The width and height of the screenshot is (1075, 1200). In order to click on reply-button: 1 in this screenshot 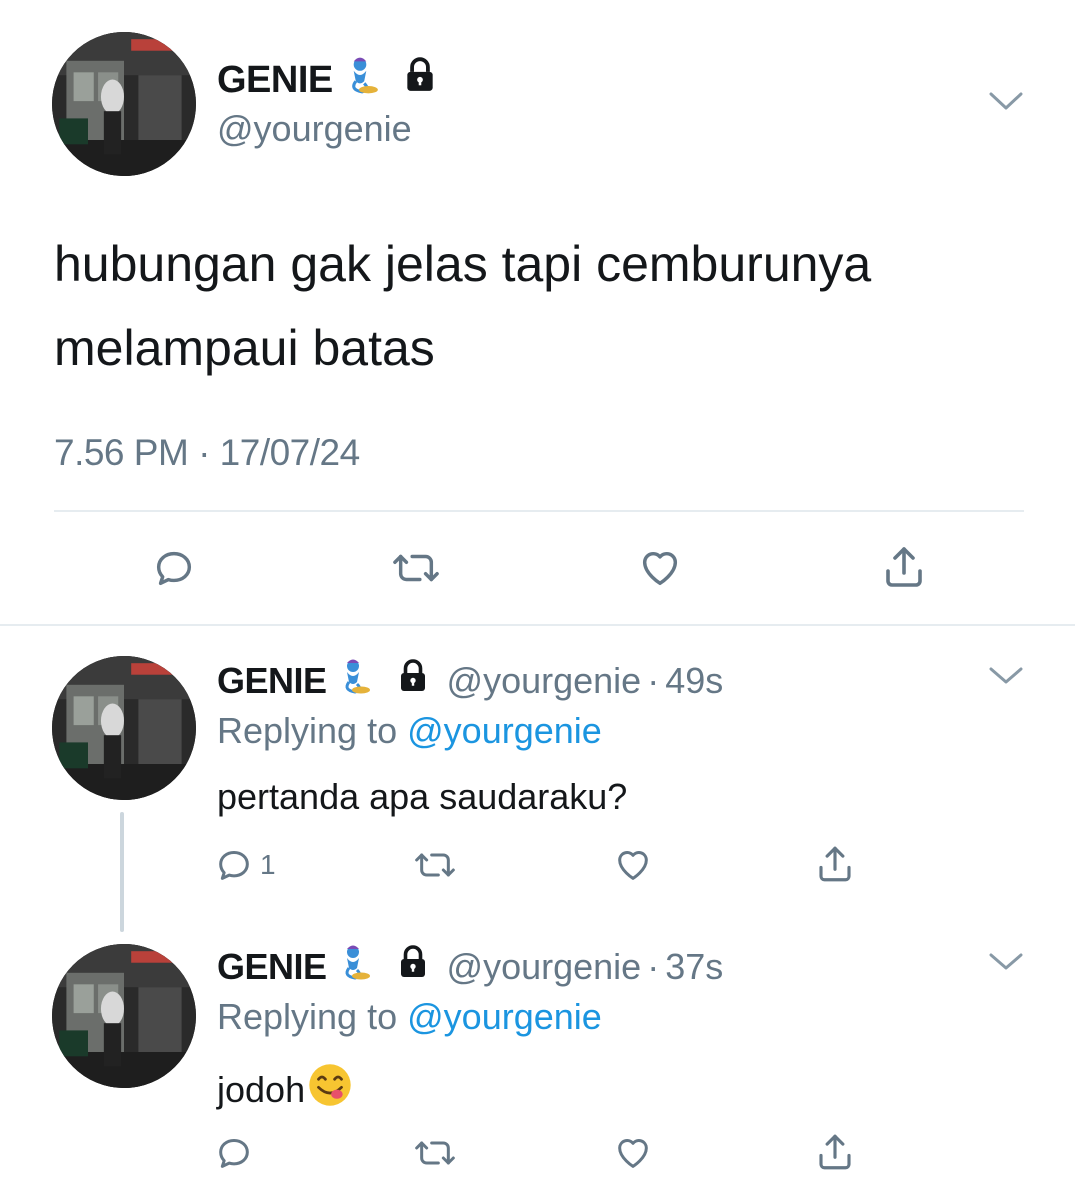, I will do `click(245, 865)`.